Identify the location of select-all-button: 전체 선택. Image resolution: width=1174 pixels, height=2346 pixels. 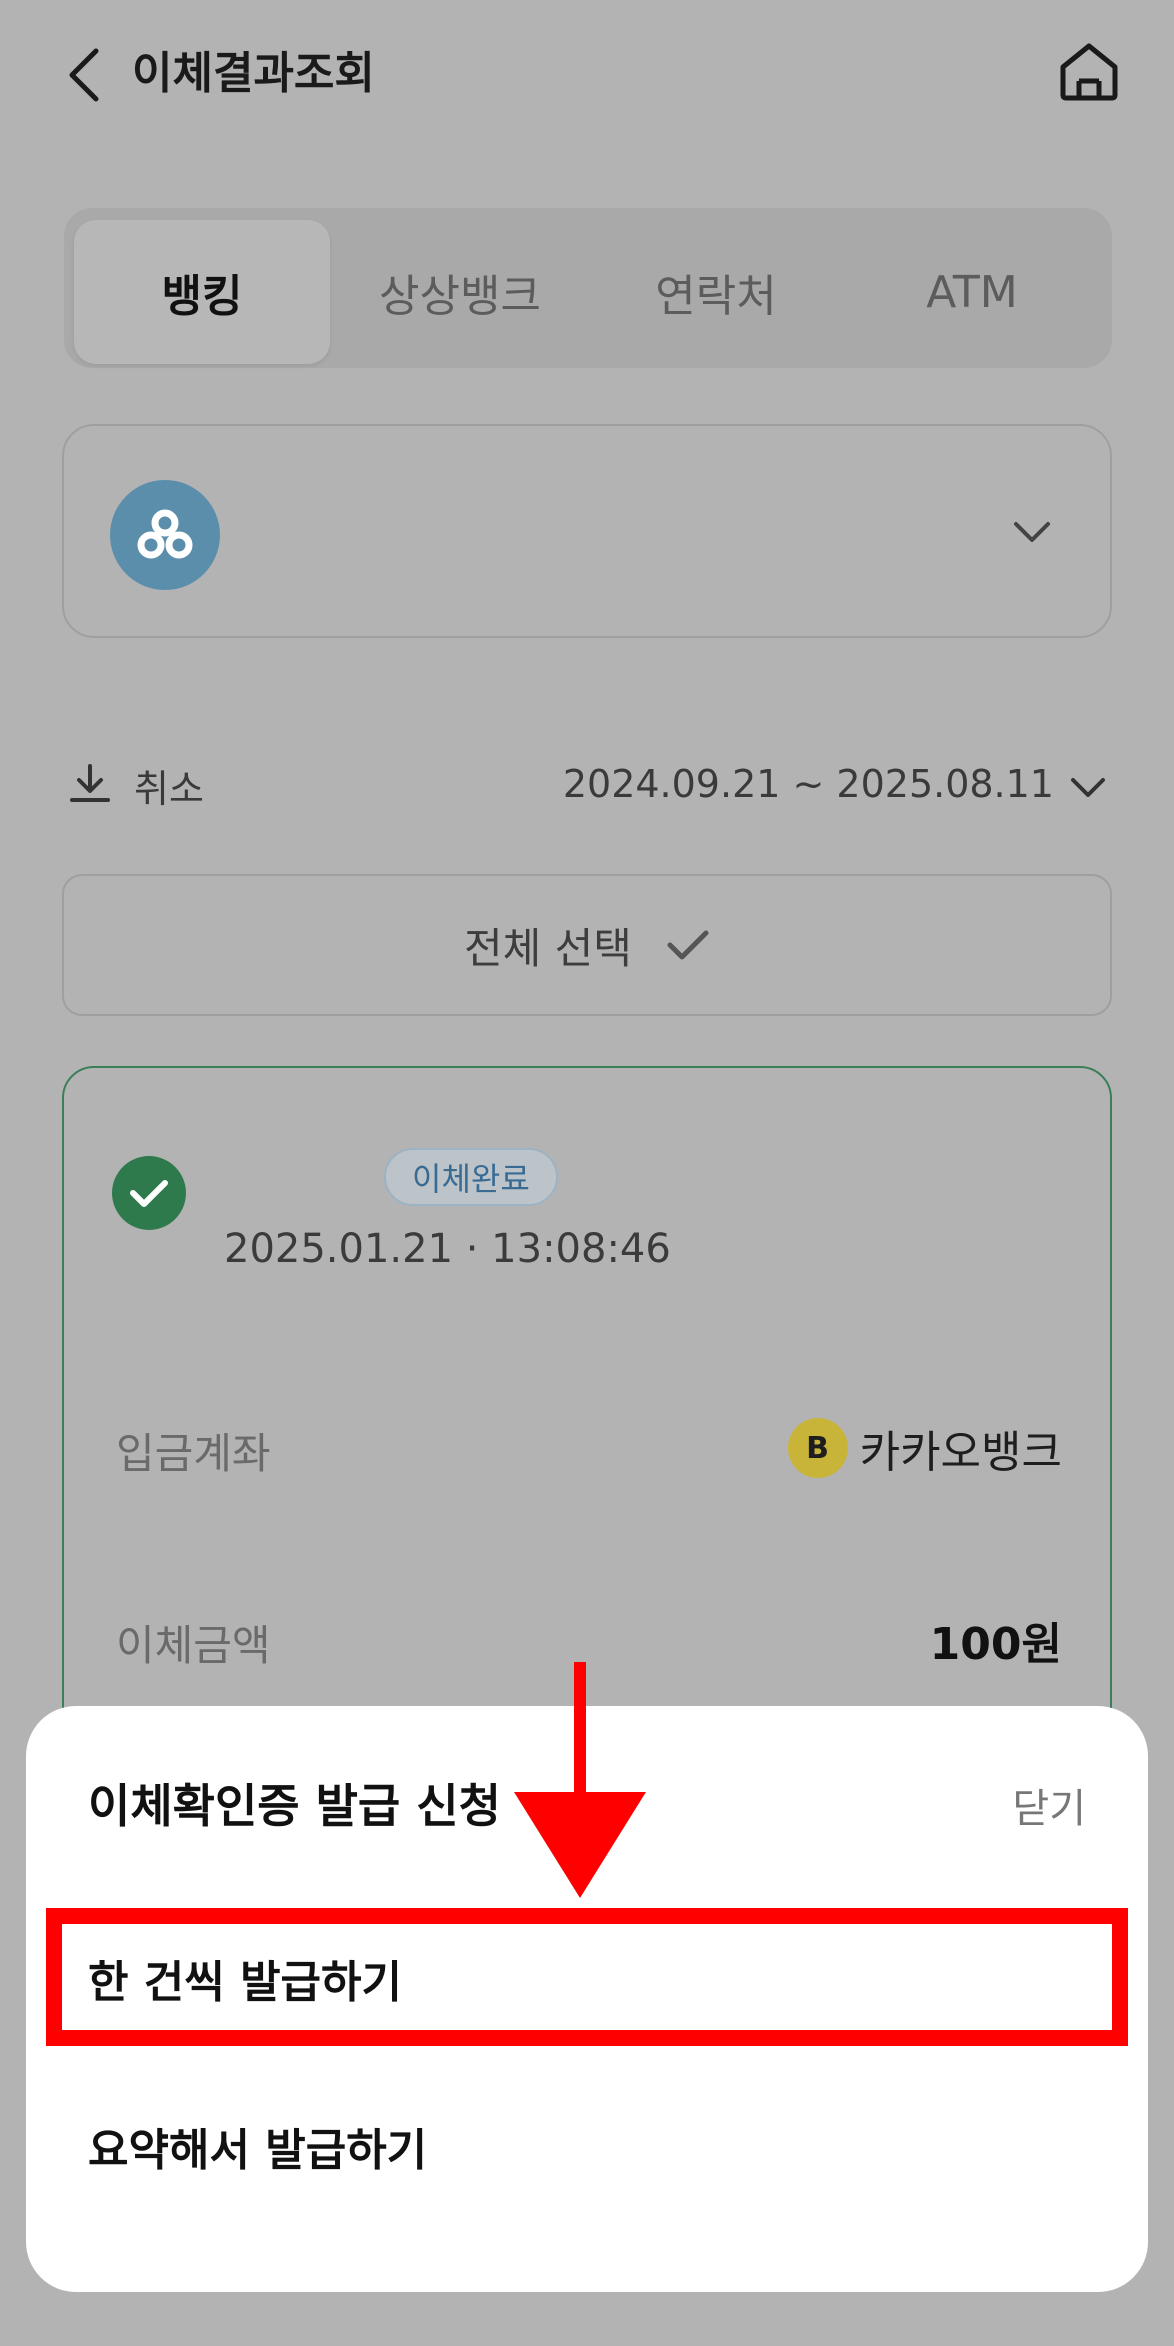
(587, 945).